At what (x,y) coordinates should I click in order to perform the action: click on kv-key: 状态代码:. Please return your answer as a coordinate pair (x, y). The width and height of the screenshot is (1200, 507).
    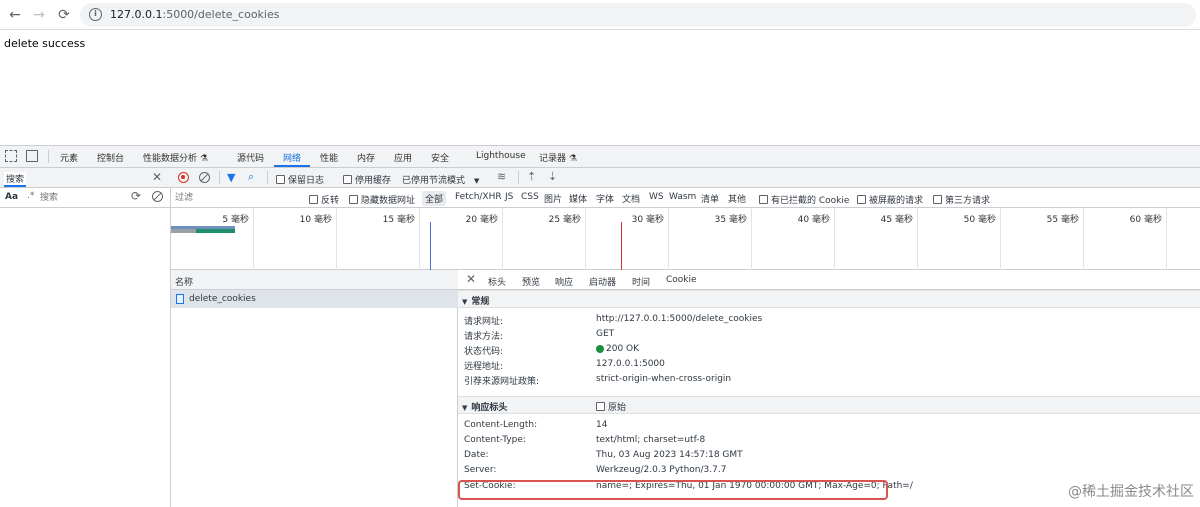
    Looking at the image, I should click on (483, 350).